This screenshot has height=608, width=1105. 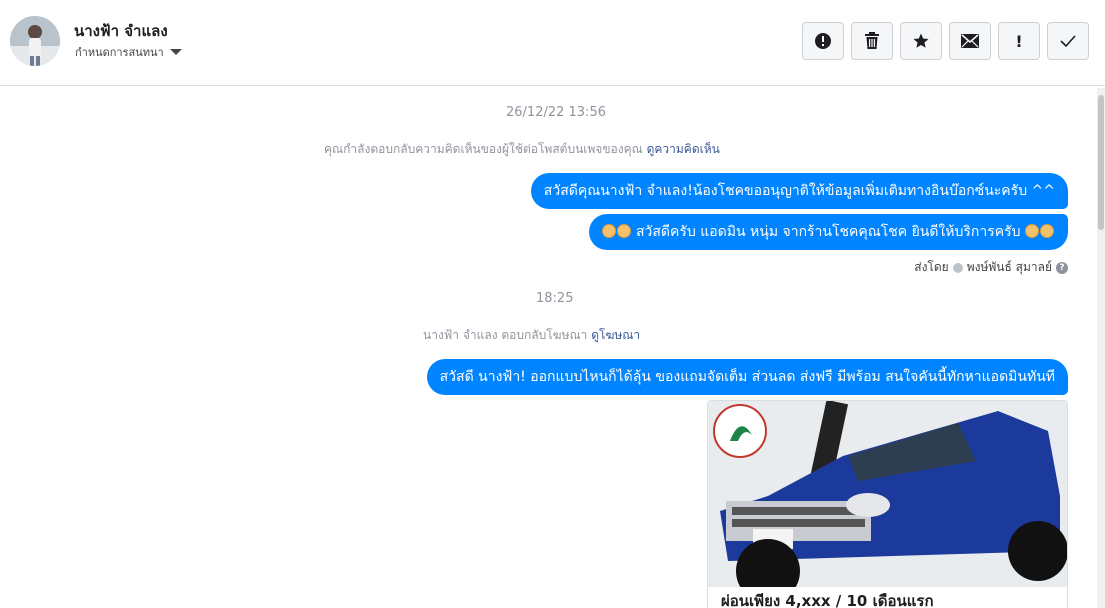 What do you see at coordinates (175, 52) in the screenshot?
I see `caret-down-icon` at bounding box center [175, 52].